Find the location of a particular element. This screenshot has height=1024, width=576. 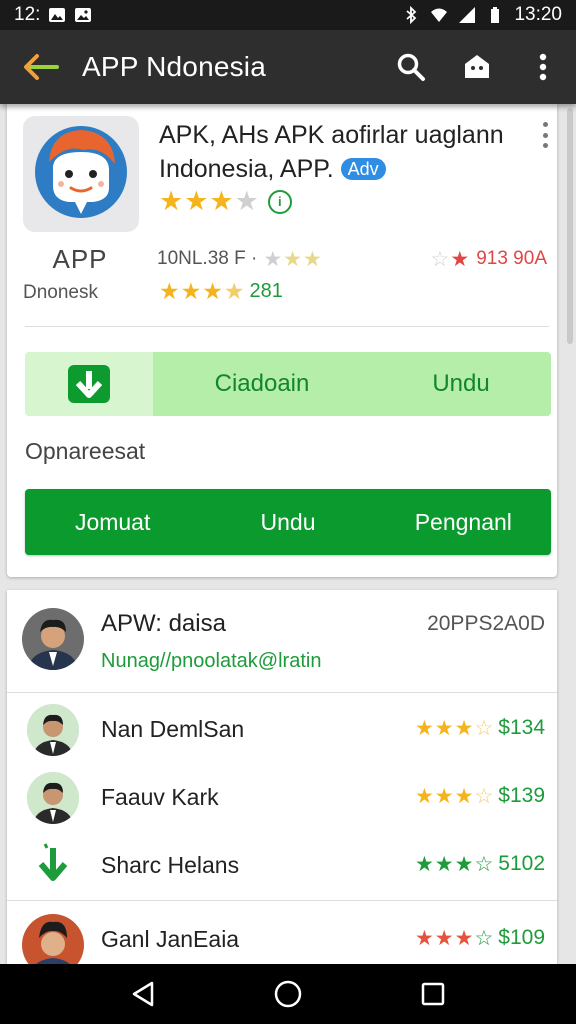

mascot-logo-icon is located at coordinates (81, 172).